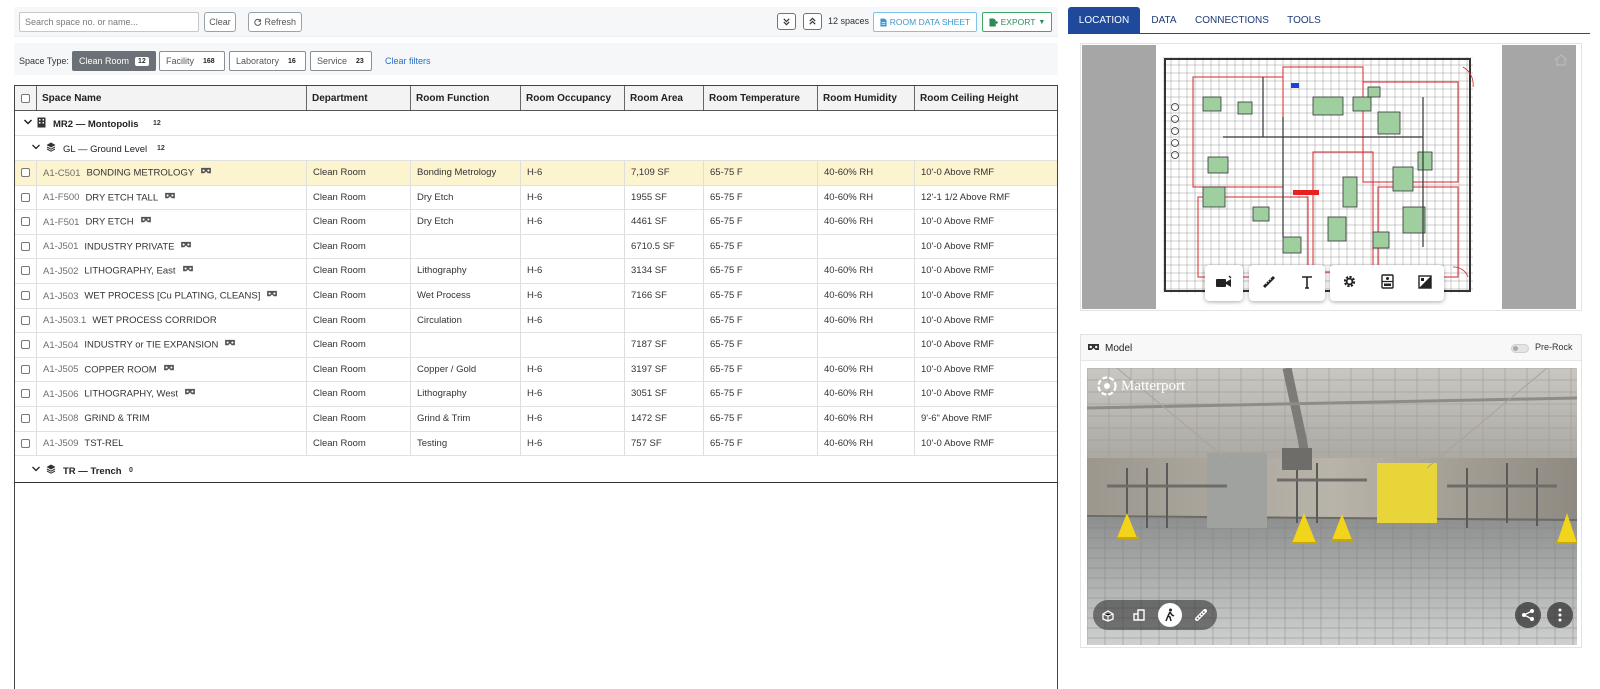 This screenshot has height=689, width=1600. I want to click on measure-tool-group, so click(1287, 283).